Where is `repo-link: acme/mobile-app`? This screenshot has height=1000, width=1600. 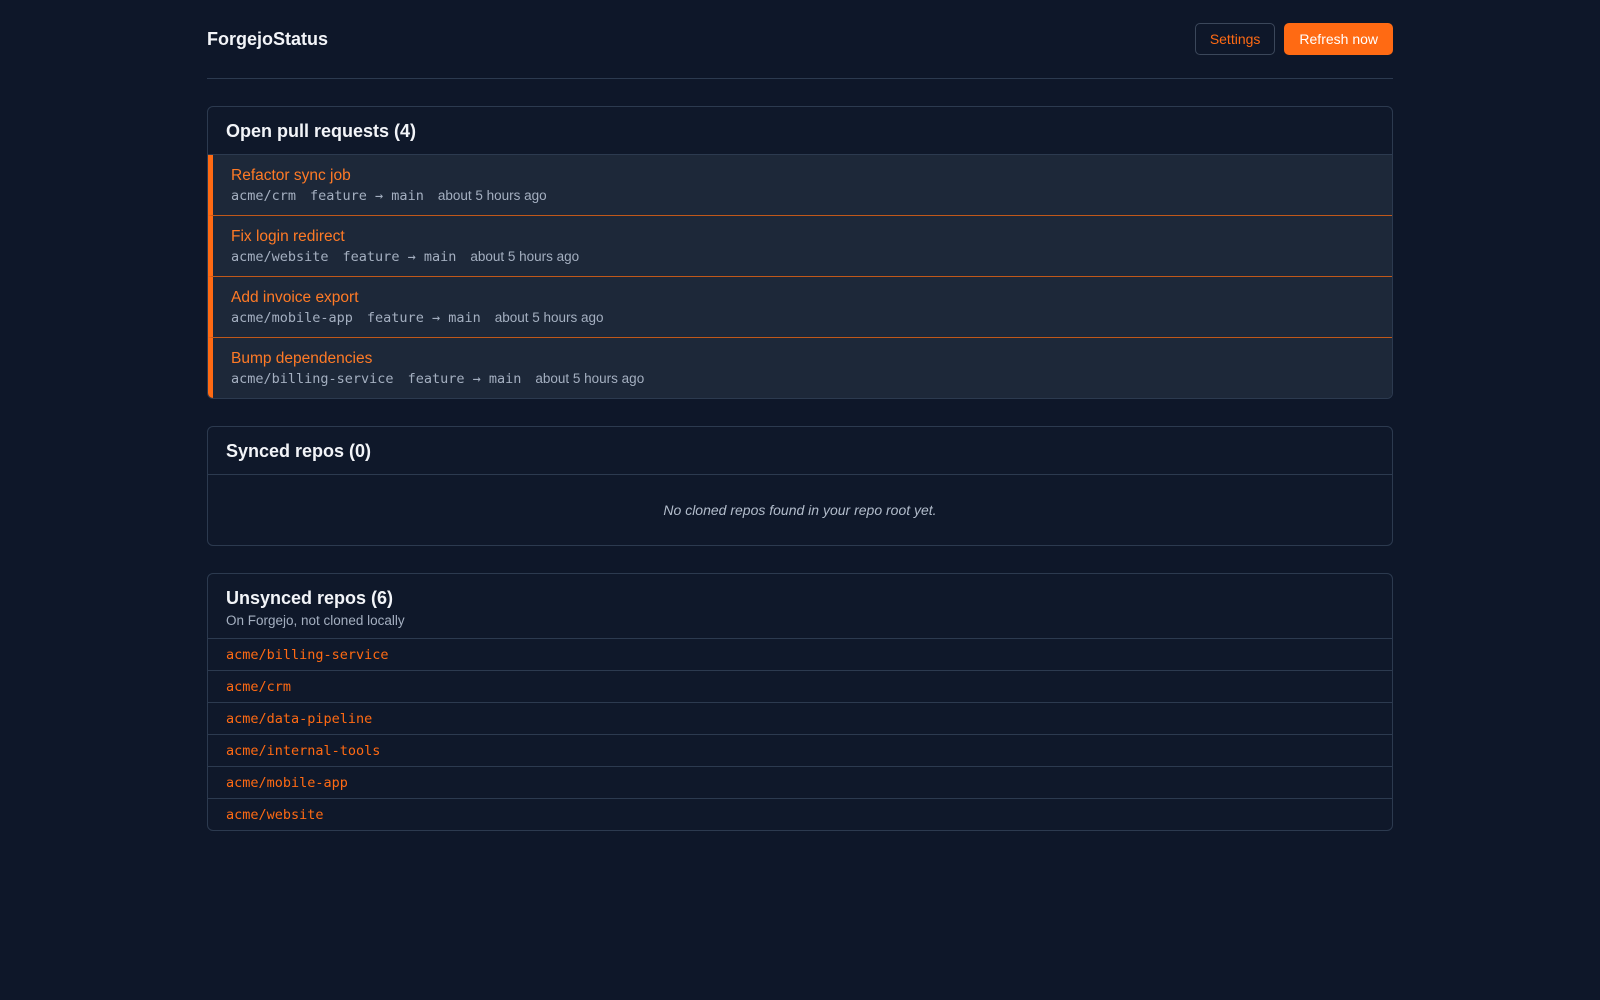
repo-link: acme/mobile-app is located at coordinates (800, 783).